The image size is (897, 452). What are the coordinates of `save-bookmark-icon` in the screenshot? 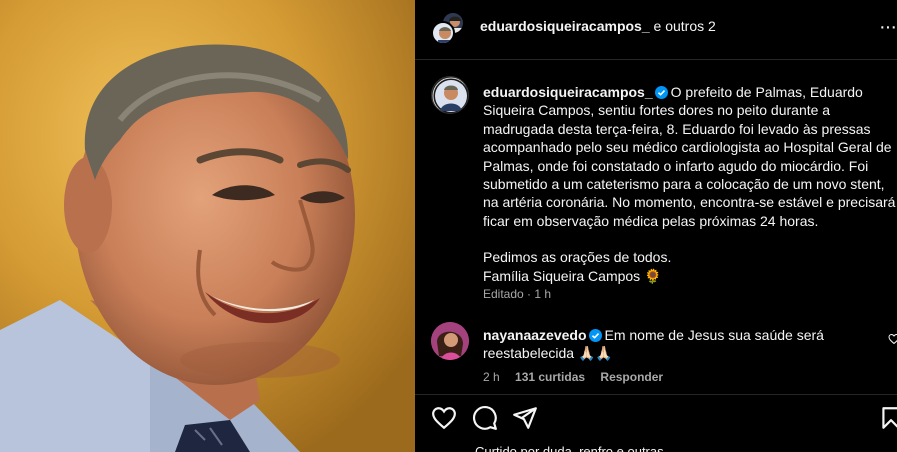 It's located at (887, 418).